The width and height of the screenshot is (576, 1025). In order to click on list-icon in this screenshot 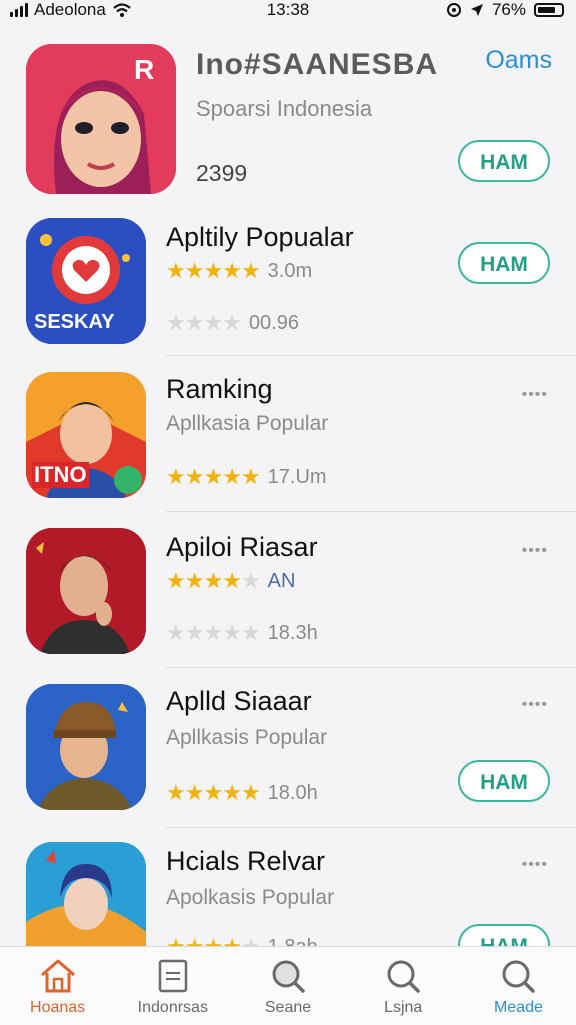, I will do `click(173, 976)`.